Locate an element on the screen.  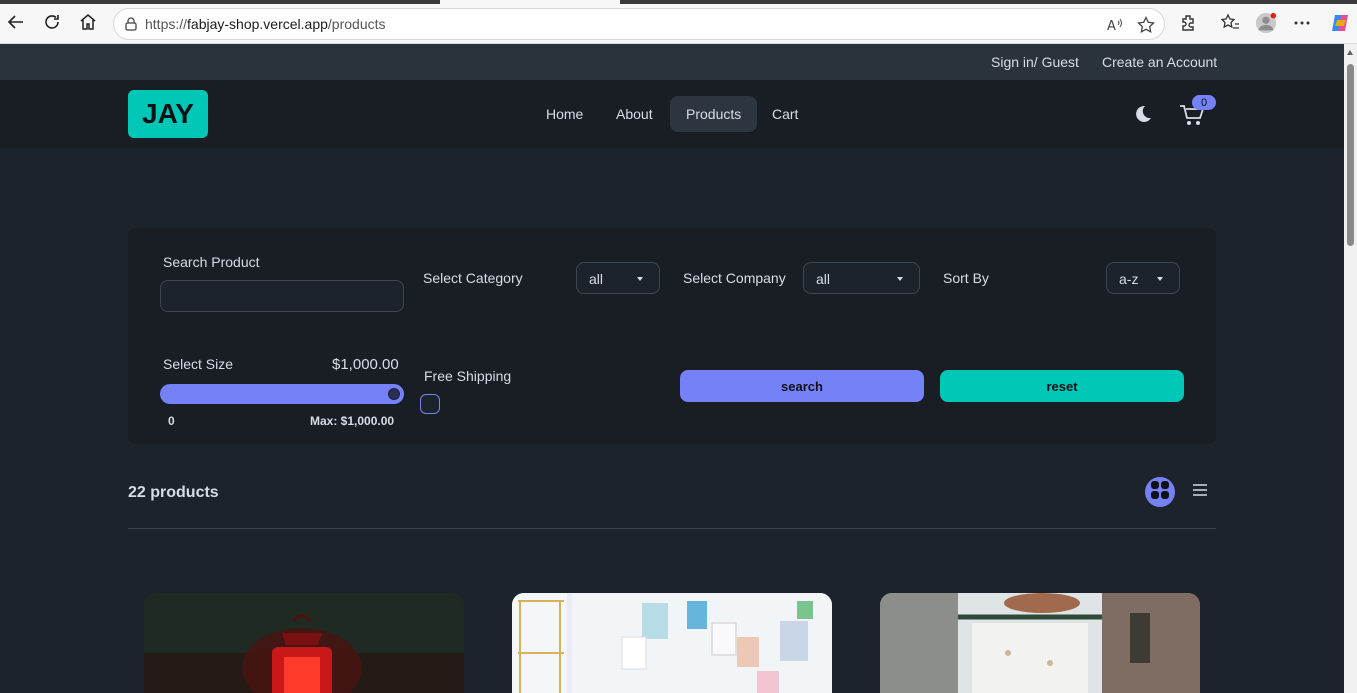
category-value: all is located at coordinates (596, 279).